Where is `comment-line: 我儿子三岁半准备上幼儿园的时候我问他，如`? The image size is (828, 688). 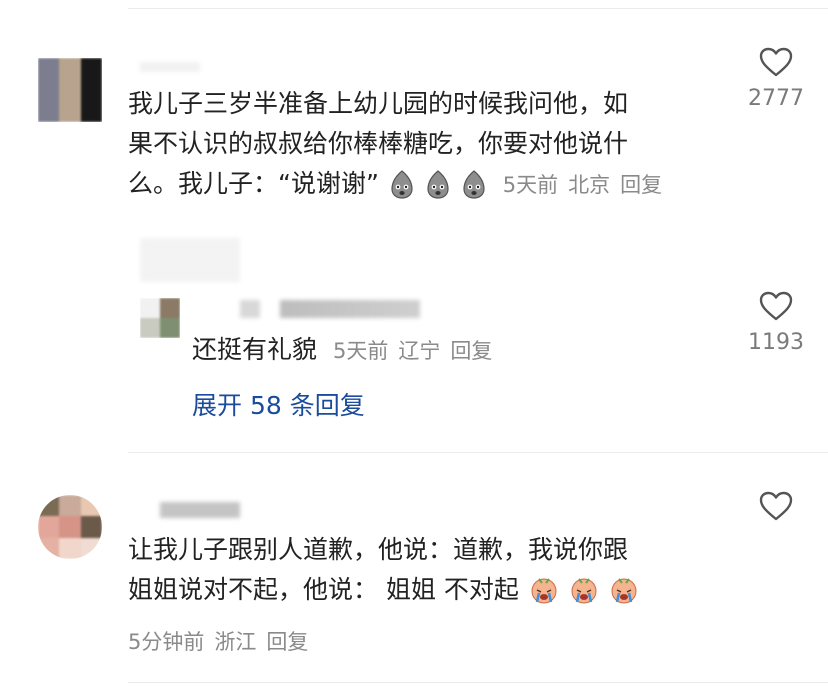 comment-line: 我儿子三岁半准备上幼儿园的时候我问他，如 is located at coordinates (378, 103).